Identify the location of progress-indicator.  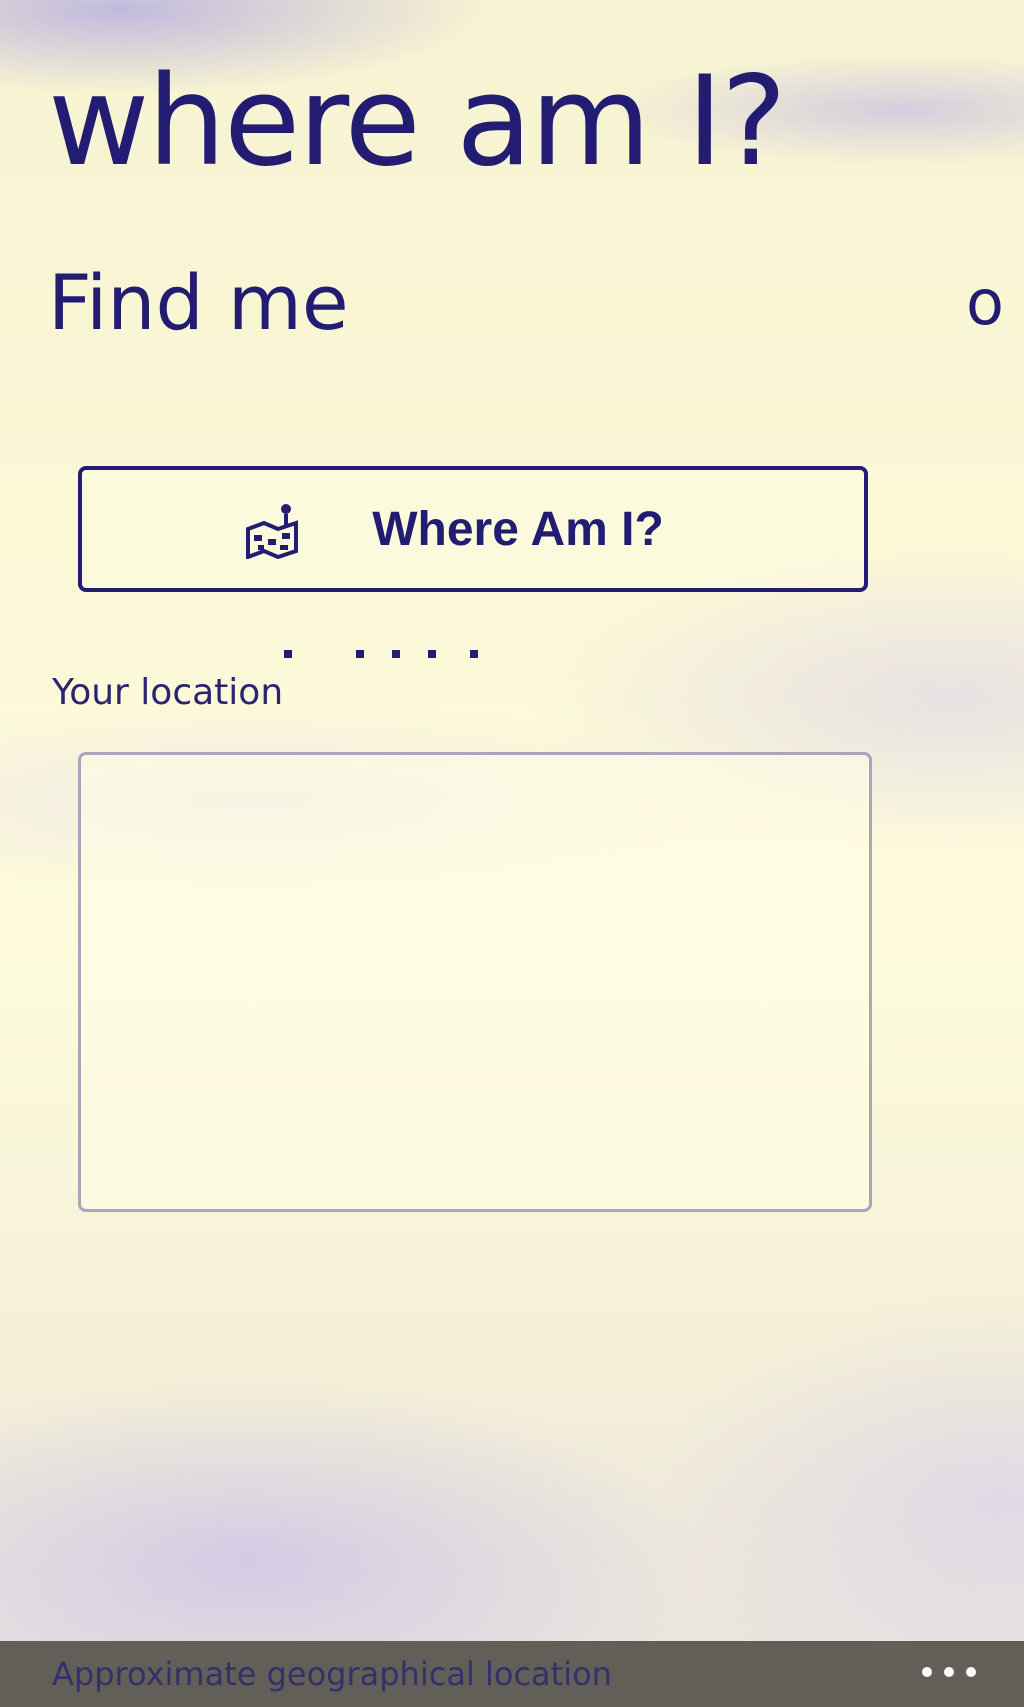
(390, 656).